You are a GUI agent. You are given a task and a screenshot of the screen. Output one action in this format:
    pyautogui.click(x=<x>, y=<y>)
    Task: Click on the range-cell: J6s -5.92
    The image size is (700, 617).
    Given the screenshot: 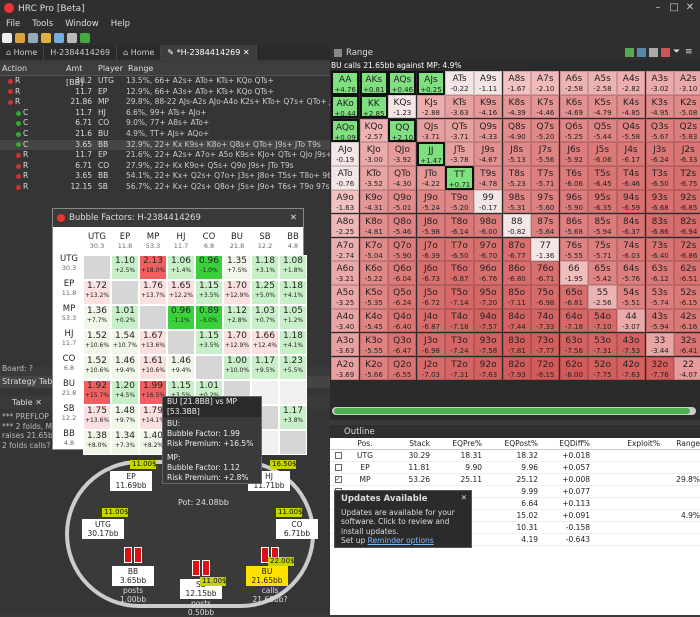 What is the action you would take?
    pyautogui.click(x=574, y=154)
    